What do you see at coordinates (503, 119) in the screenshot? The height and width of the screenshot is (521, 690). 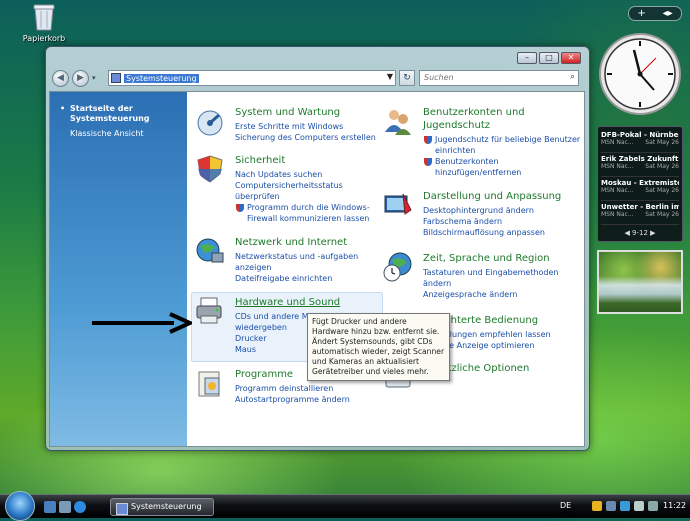 I see `category-title: Benutzerkonten und Jugendschutz` at bounding box center [503, 119].